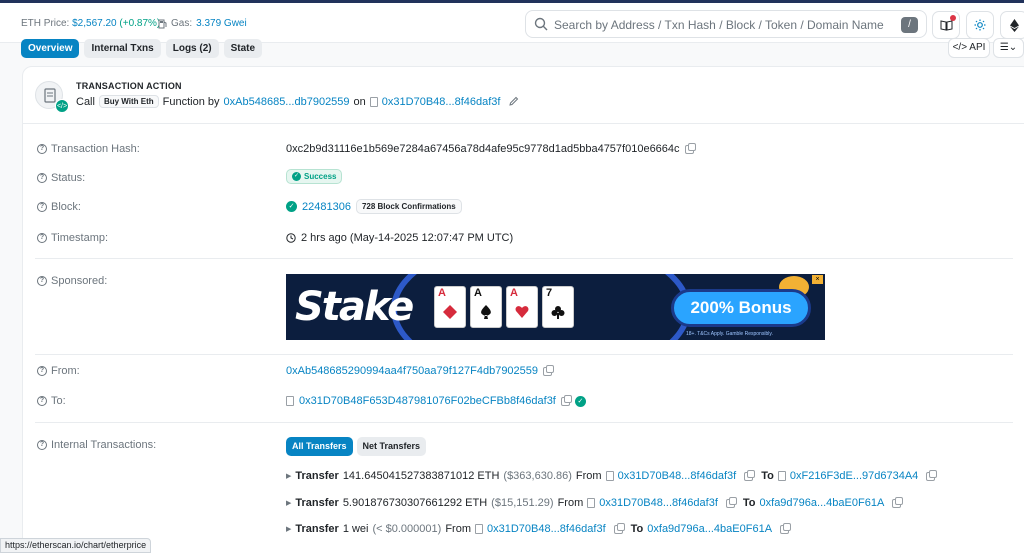 The width and height of the screenshot is (1024, 553). I want to click on transaction-action-title: TRANSACTION ACTION, so click(129, 86).